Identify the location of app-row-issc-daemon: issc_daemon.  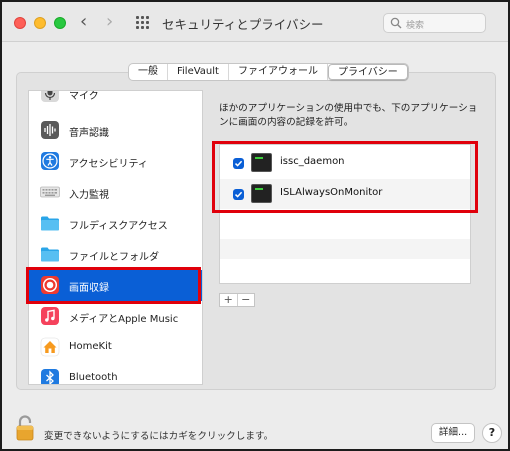
(345, 163).